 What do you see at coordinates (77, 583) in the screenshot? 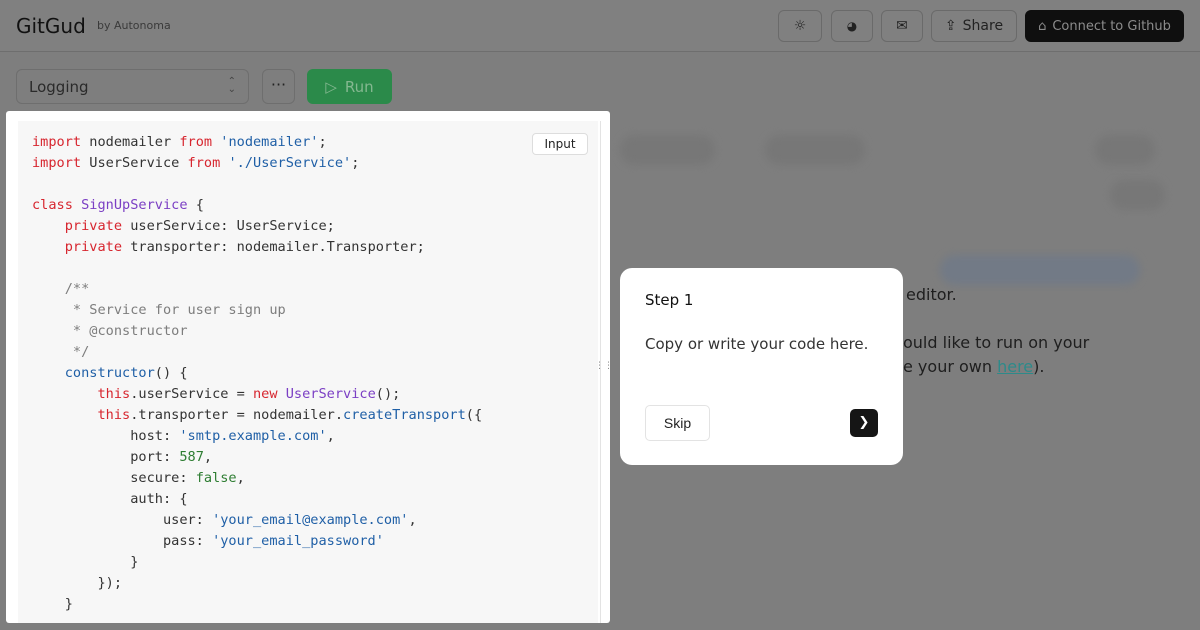
I see `code-line: });` at bounding box center [77, 583].